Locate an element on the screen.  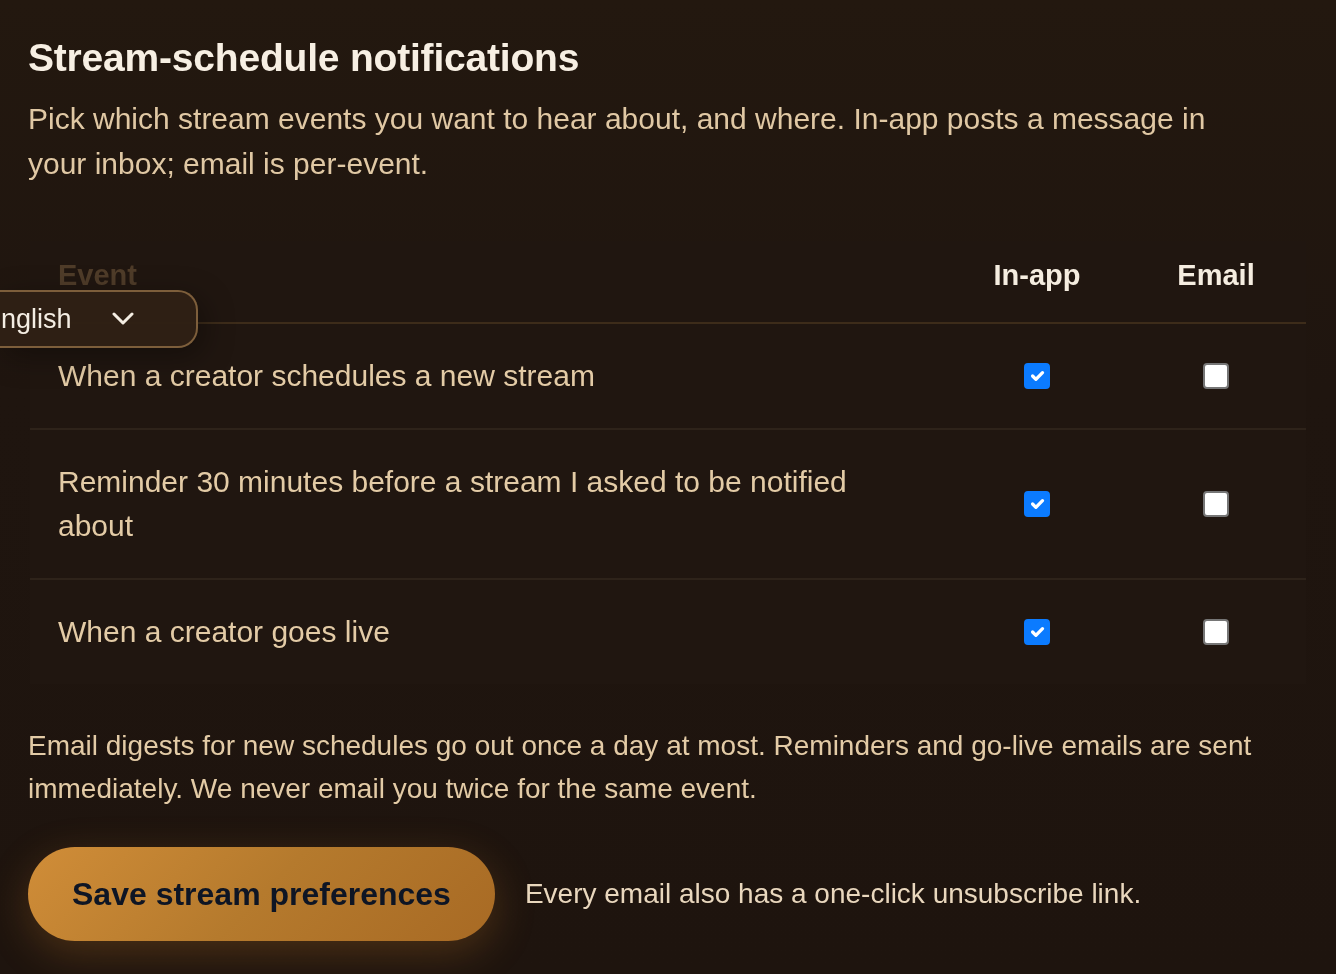
language-select: nglish is located at coordinates (99, 319).